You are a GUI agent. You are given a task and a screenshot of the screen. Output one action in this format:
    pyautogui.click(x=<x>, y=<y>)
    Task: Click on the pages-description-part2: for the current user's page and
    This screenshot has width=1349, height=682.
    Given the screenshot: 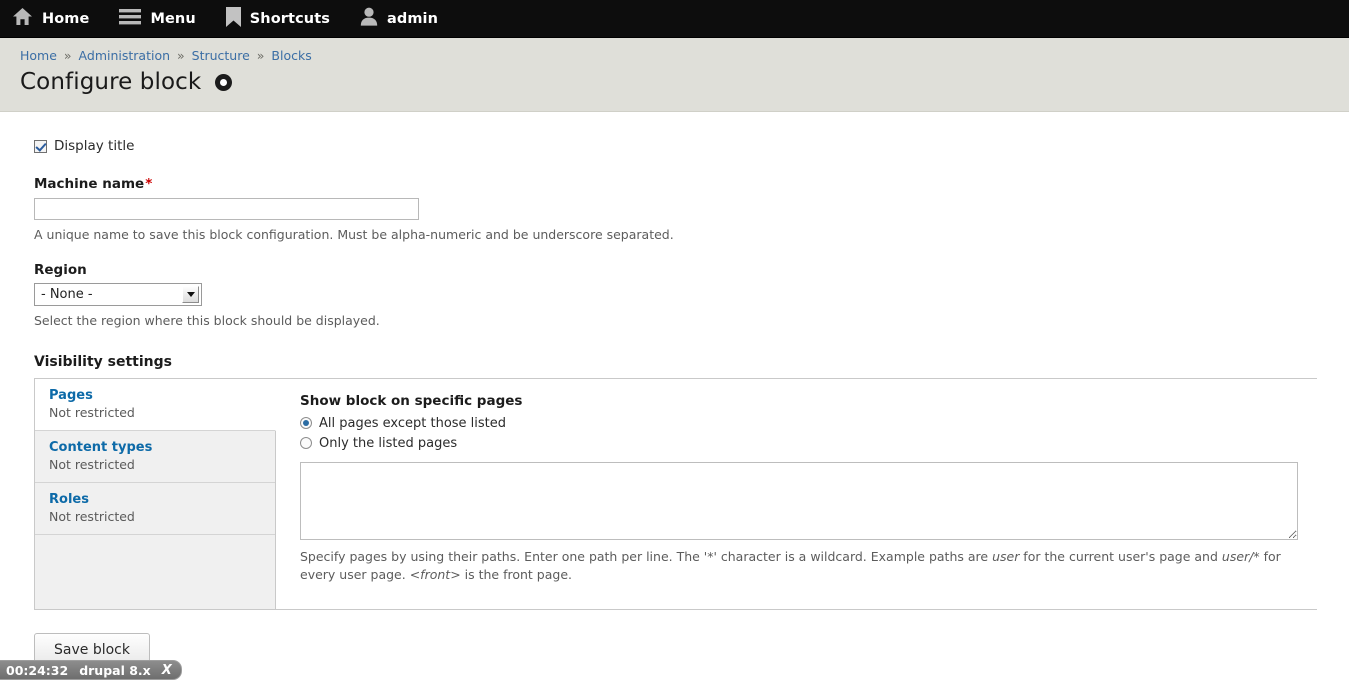 What is the action you would take?
    pyautogui.click(x=1120, y=556)
    